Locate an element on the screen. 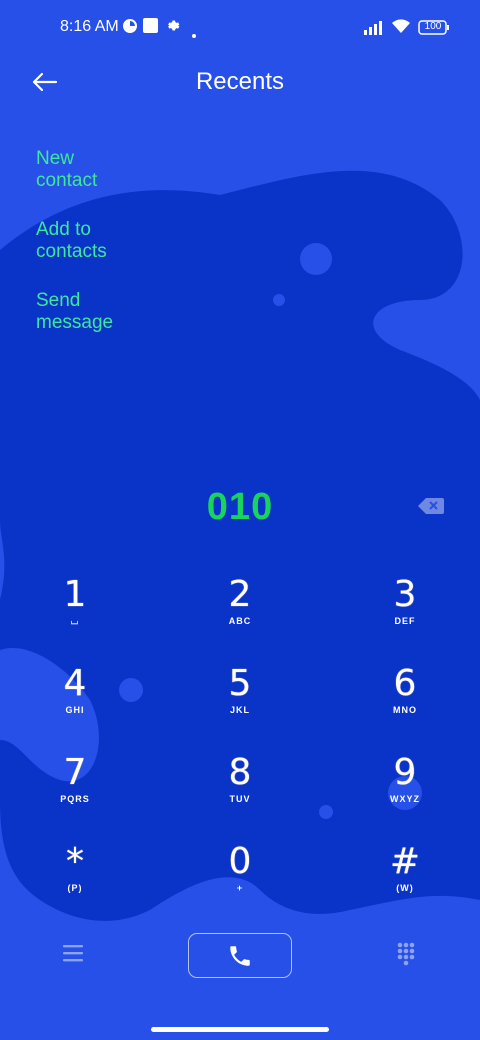 This screenshot has width=480, height=1040. key-letters: GHI is located at coordinates (75, 710).